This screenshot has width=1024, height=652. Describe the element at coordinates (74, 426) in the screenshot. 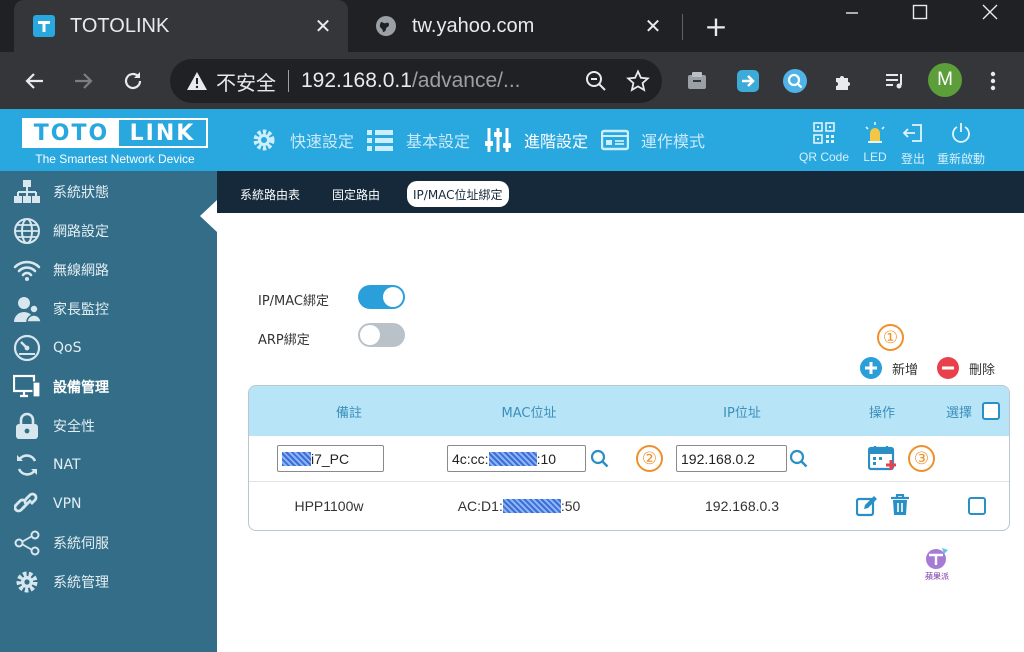

I see `sidebar-item-label: 安全性` at that location.